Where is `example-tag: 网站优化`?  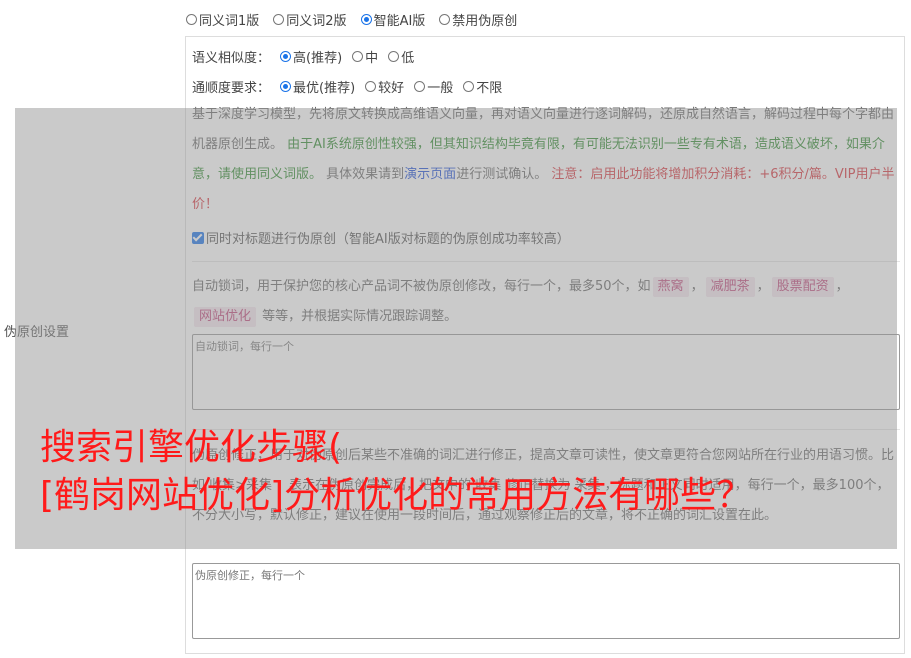
example-tag: 网站优化 is located at coordinates (225, 317).